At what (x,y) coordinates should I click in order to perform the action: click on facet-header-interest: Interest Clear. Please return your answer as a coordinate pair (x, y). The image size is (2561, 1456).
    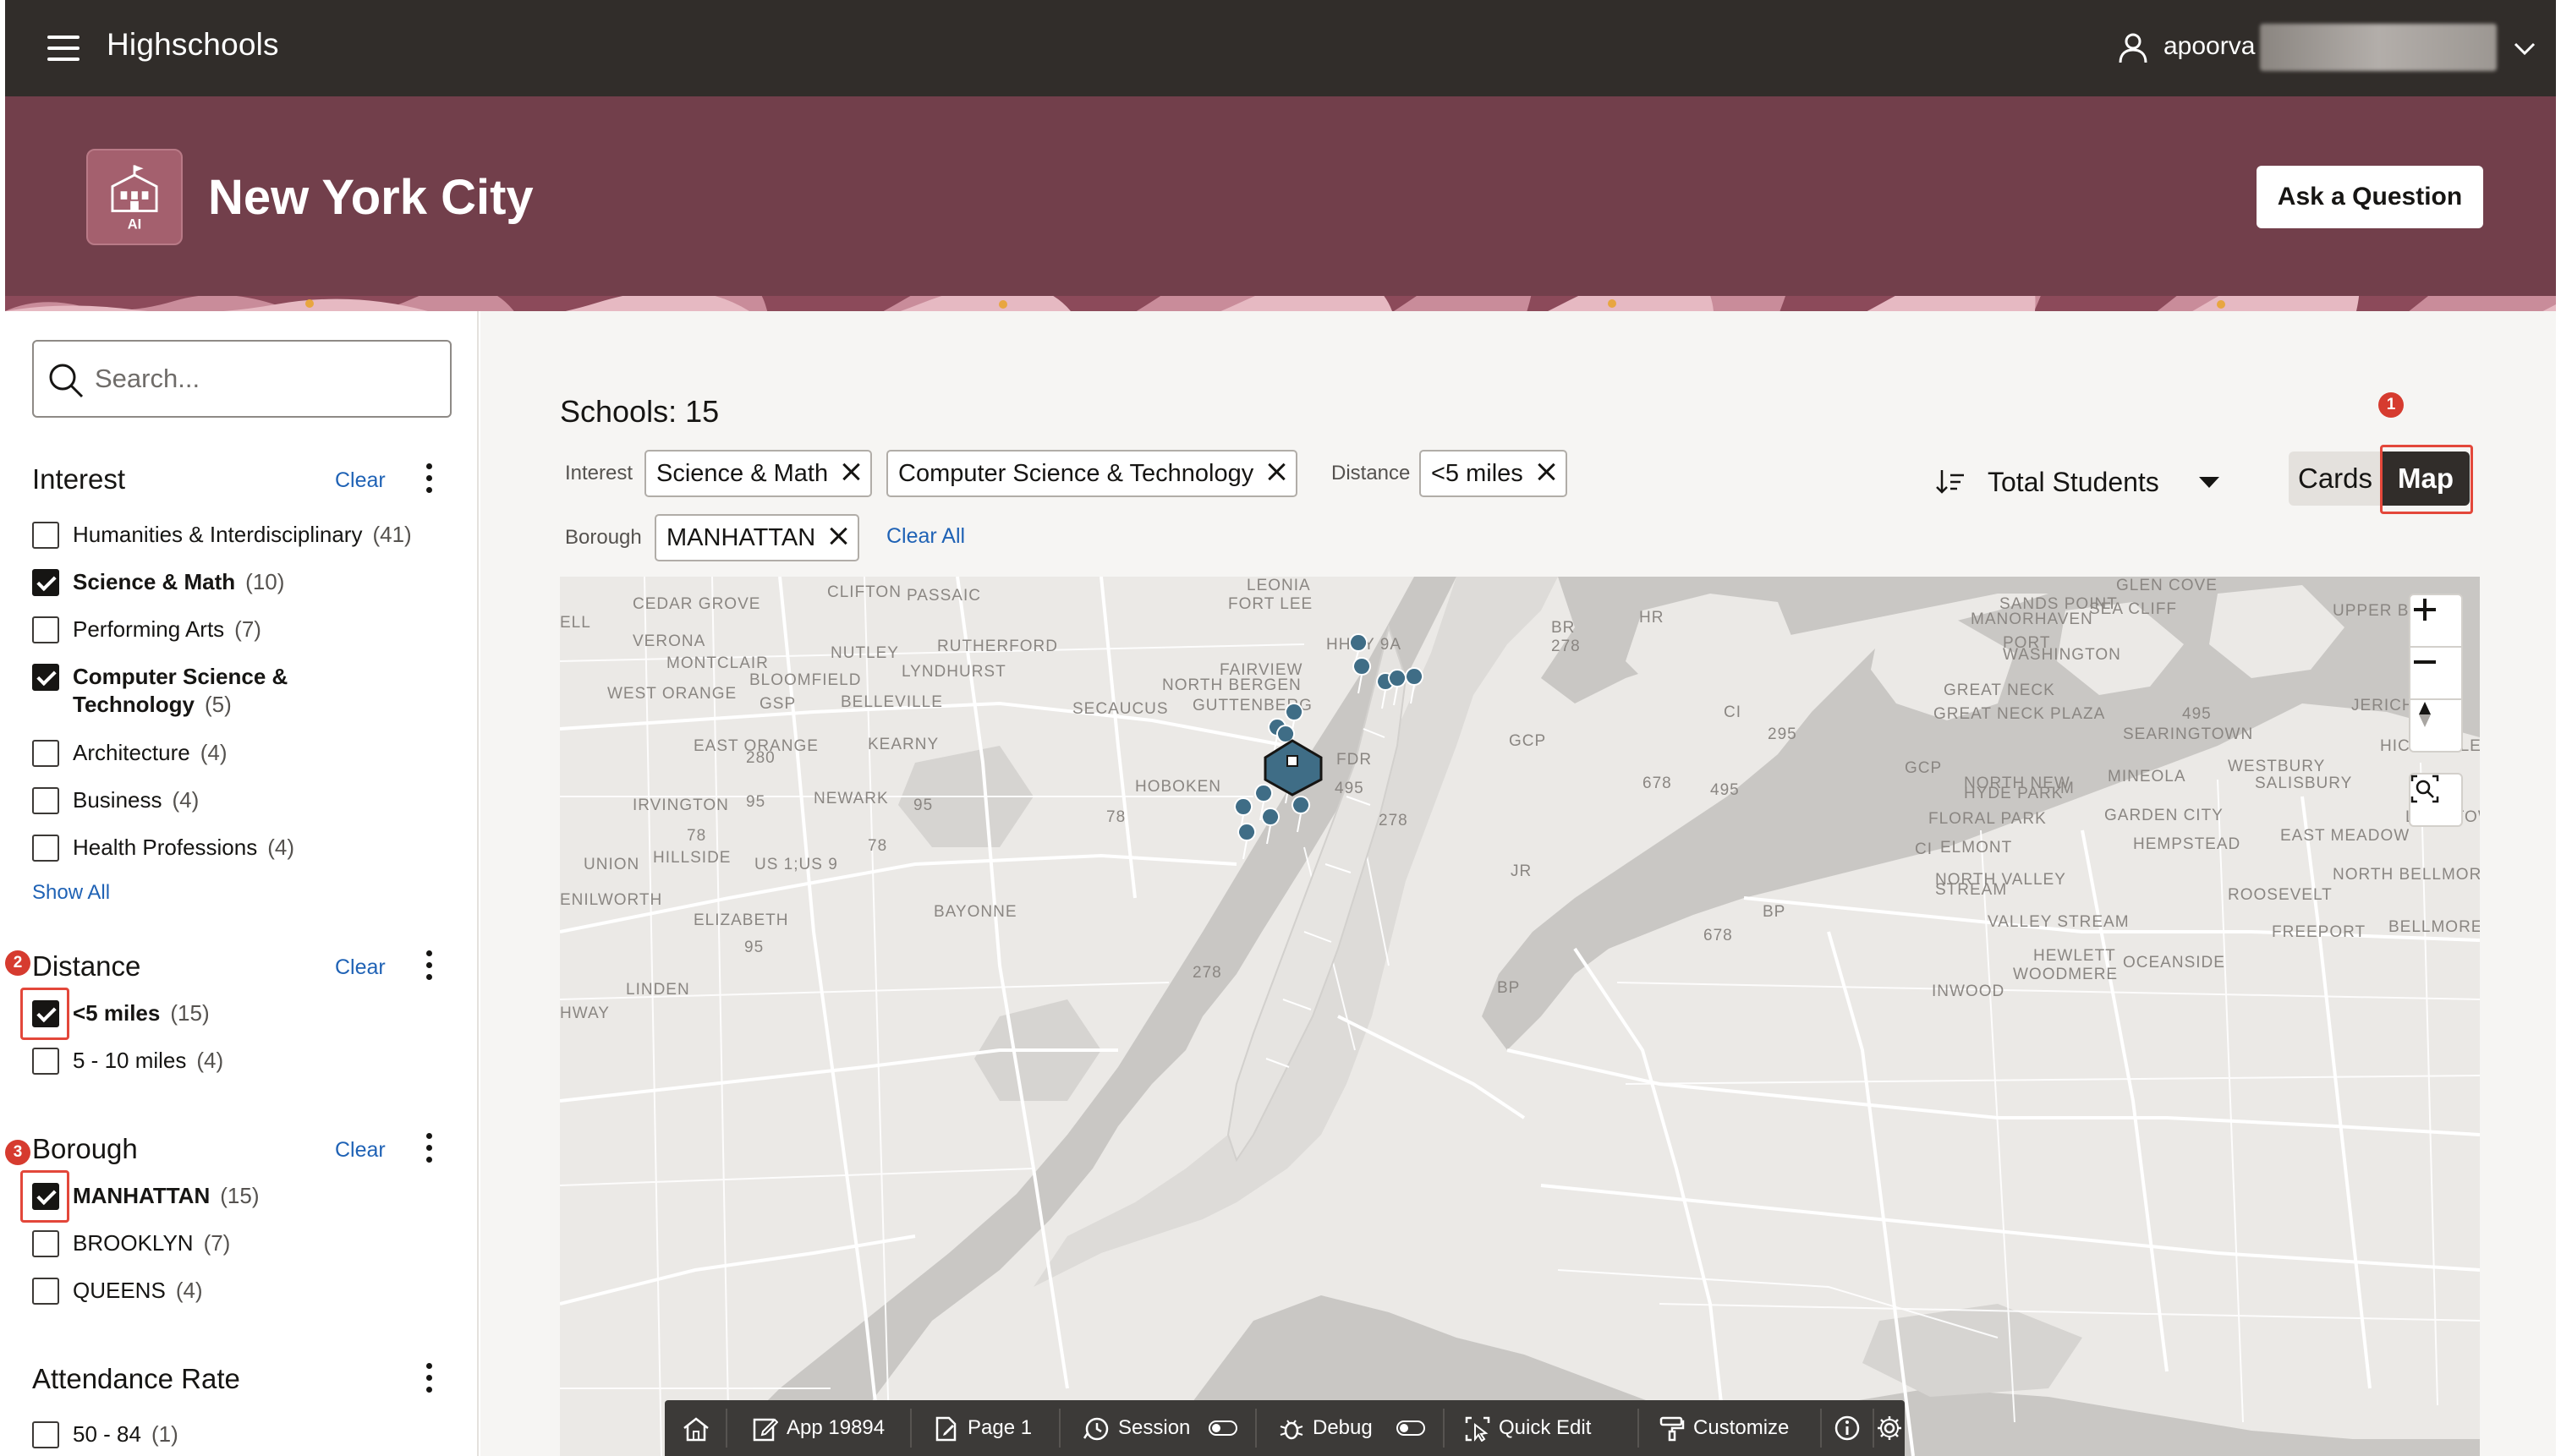
    Looking at the image, I should click on (242, 479).